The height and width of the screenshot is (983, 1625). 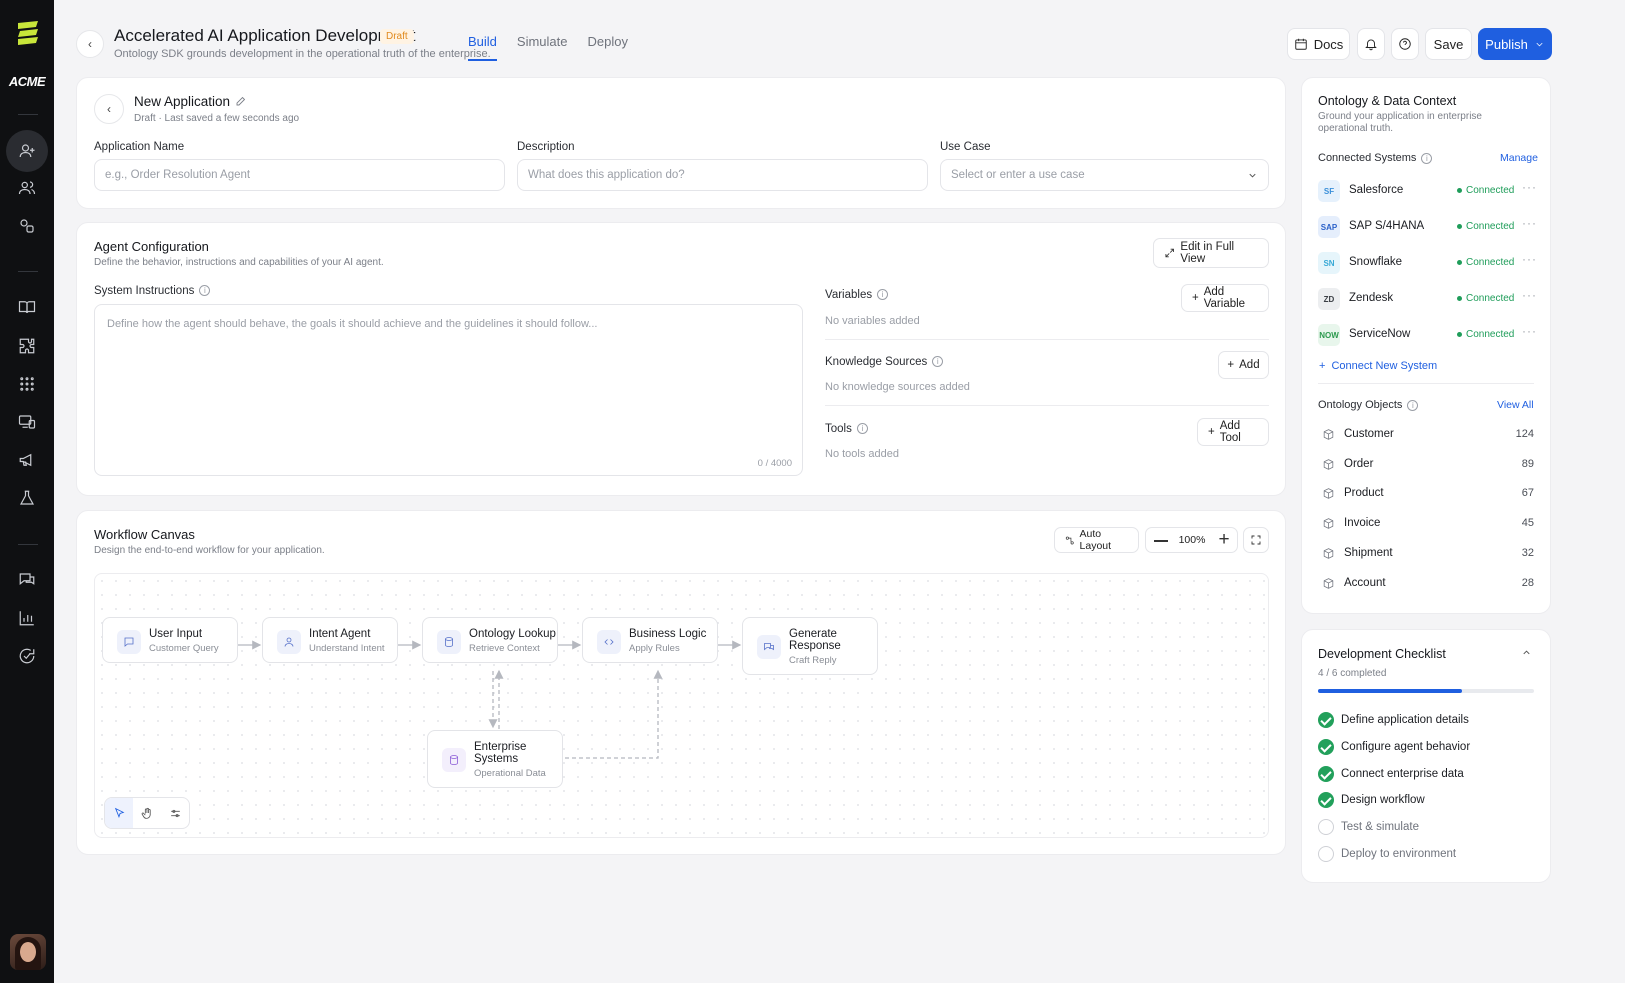 I want to click on object-row-customer: Customer 124, so click(x=1427, y=435).